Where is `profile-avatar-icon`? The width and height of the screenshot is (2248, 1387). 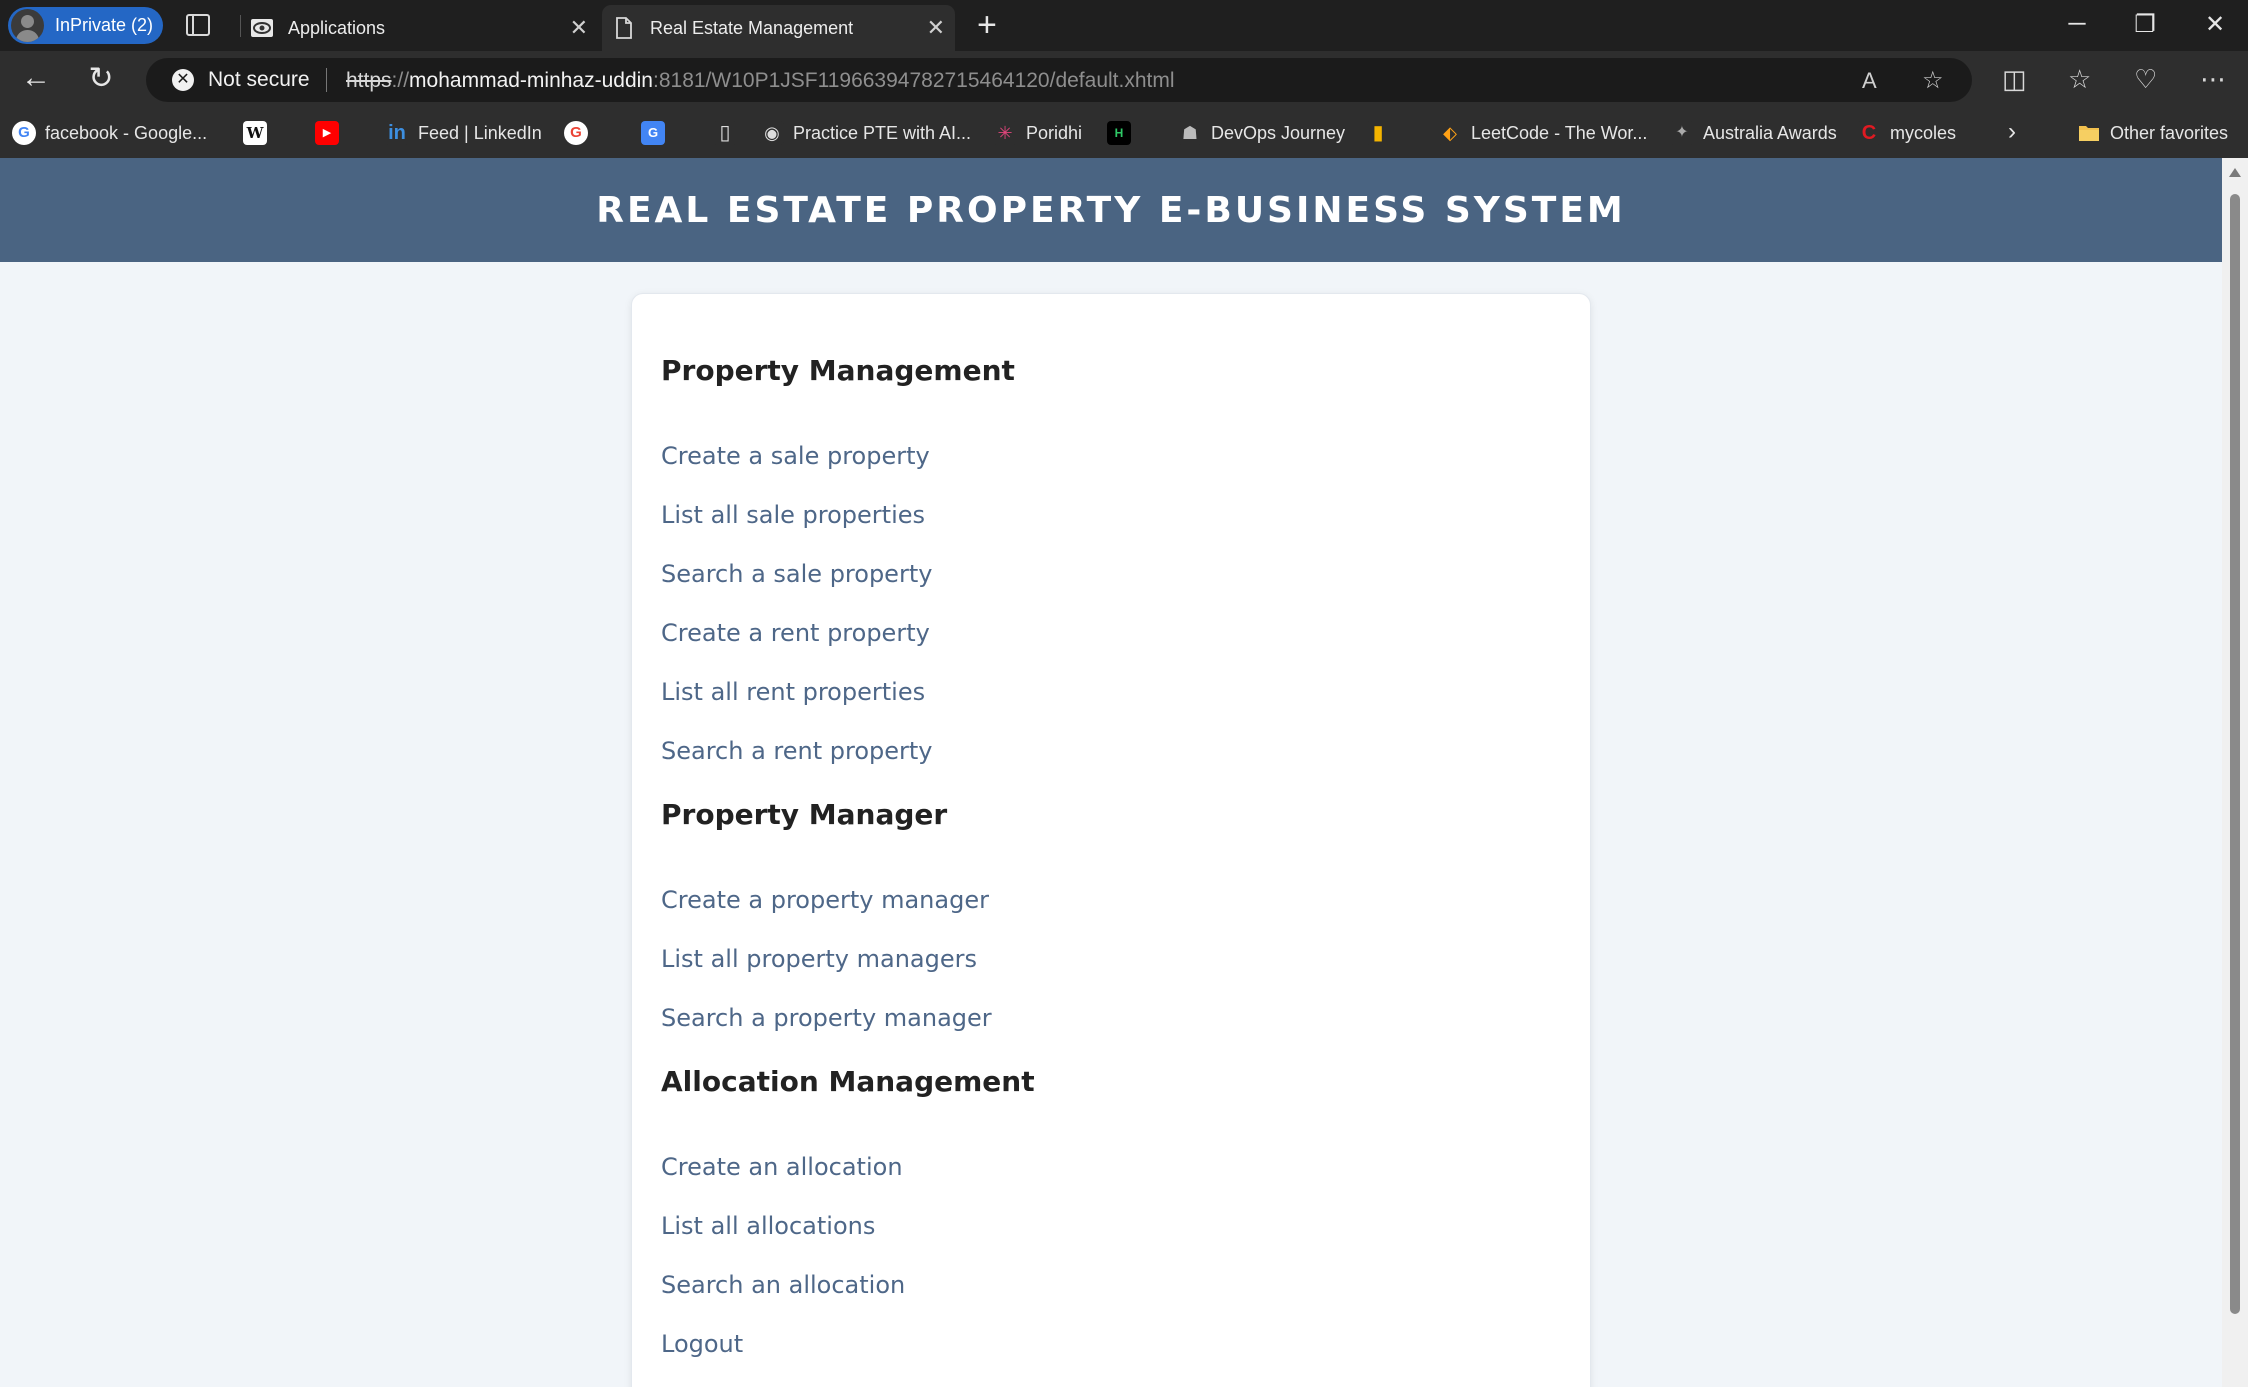
profile-avatar-icon is located at coordinates (27, 25).